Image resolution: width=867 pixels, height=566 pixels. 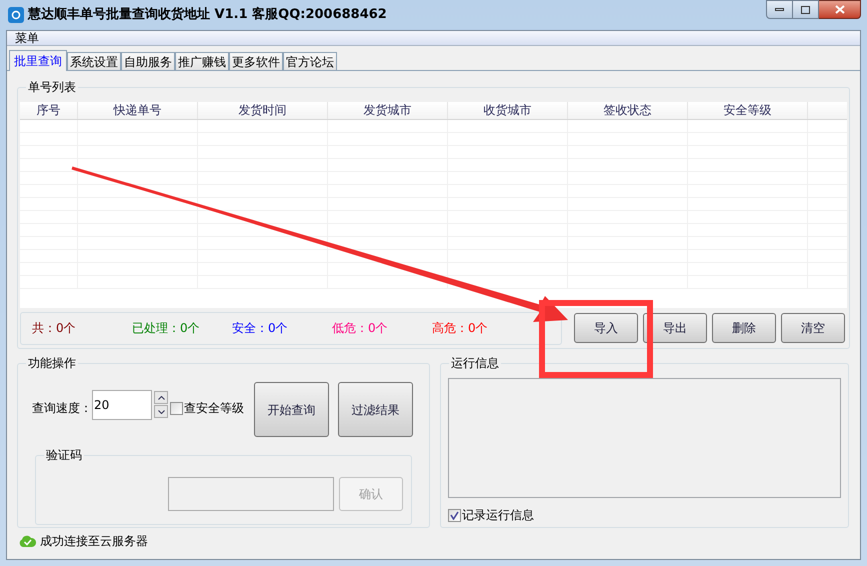 I want to click on tab: 更多软件, so click(x=256, y=61).